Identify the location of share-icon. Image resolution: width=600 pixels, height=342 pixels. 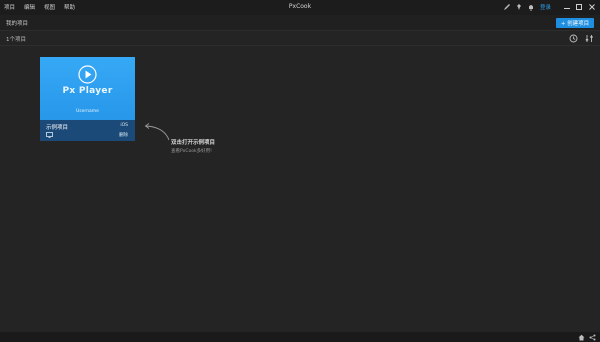
(592, 337).